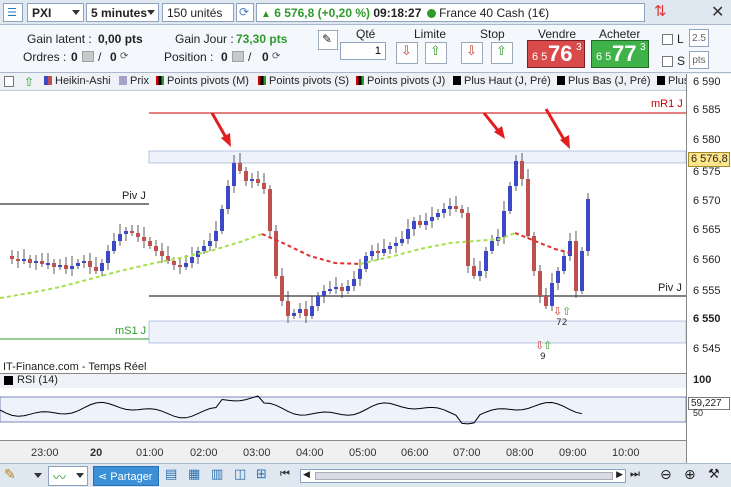 The width and height of the screenshot is (731, 487). Describe the element at coordinates (363, 51) in the screenshot. I see `quantity-input` at that location.